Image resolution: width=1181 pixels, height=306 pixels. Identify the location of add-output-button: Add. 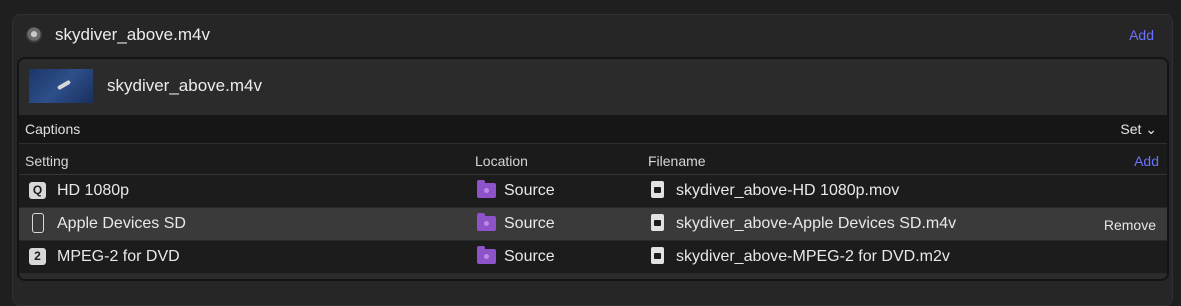
(1146, 161).